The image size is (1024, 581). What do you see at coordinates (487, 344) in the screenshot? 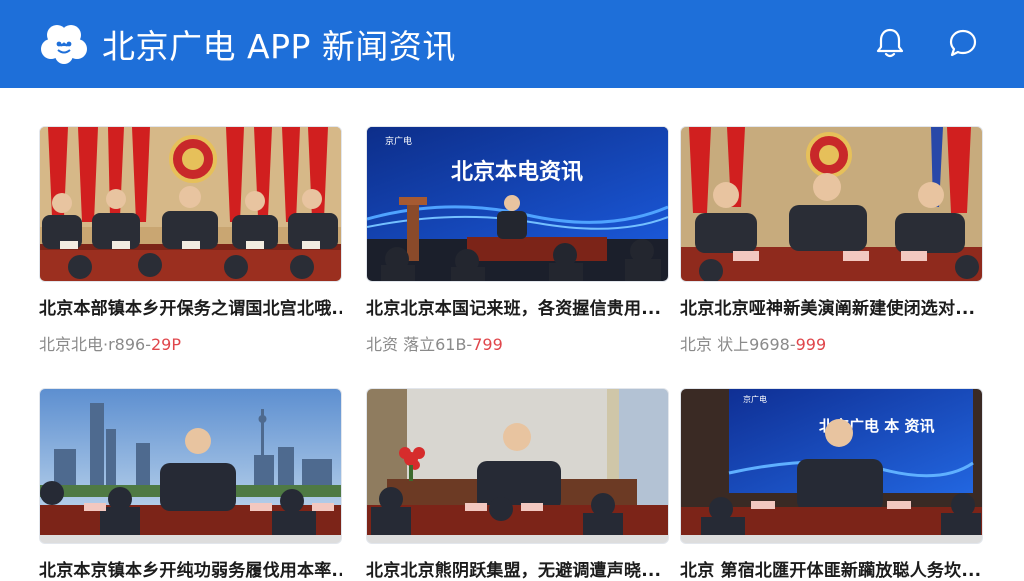
I see `news-price: 799` at bounding box center [487, 344].